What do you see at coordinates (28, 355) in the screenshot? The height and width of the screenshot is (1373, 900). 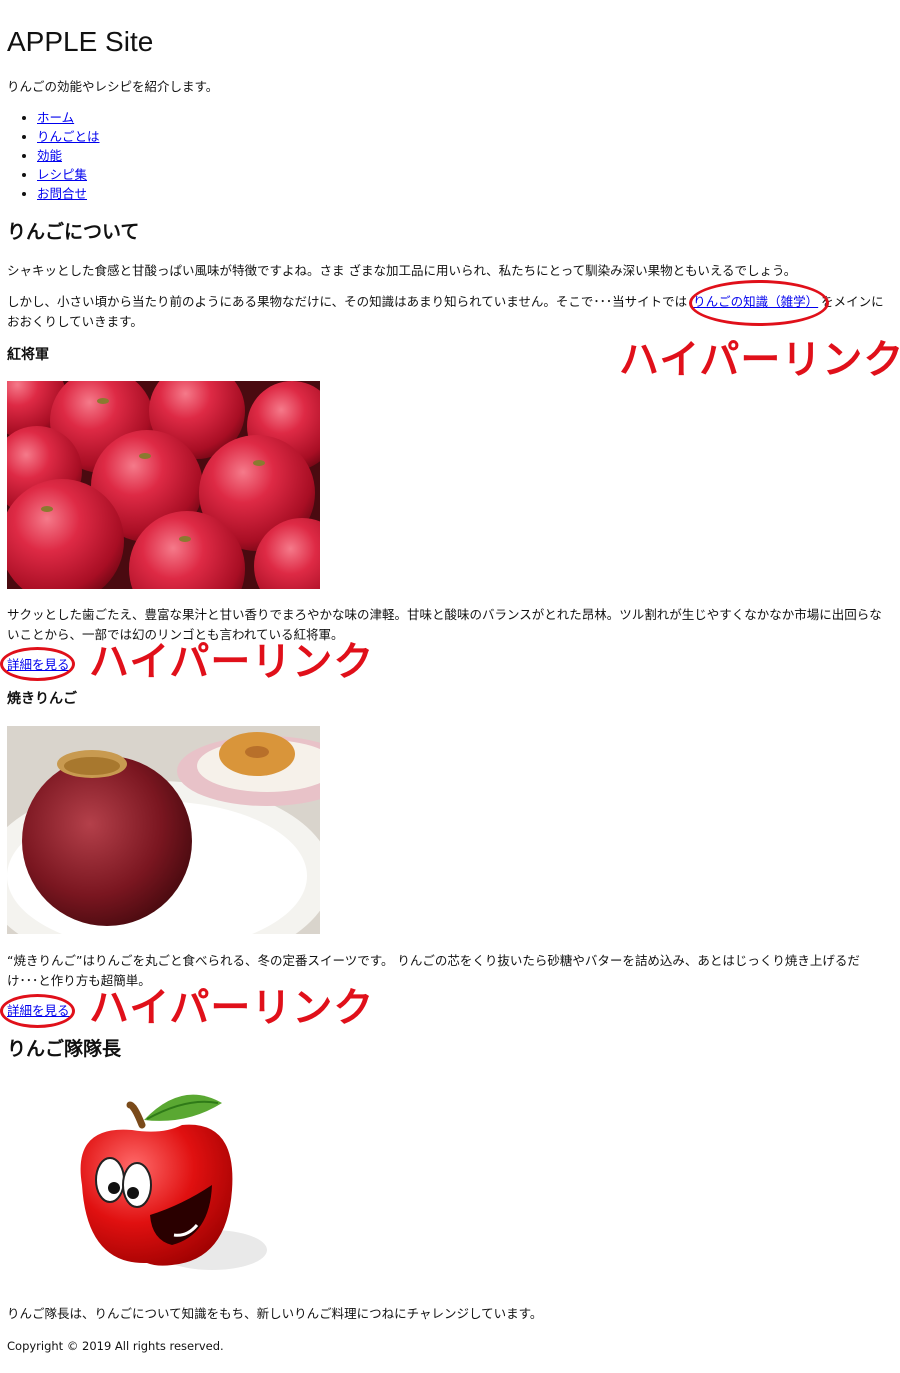 I see `kousyougun-heading: 紅将軍` at bounding box center [28, 355].